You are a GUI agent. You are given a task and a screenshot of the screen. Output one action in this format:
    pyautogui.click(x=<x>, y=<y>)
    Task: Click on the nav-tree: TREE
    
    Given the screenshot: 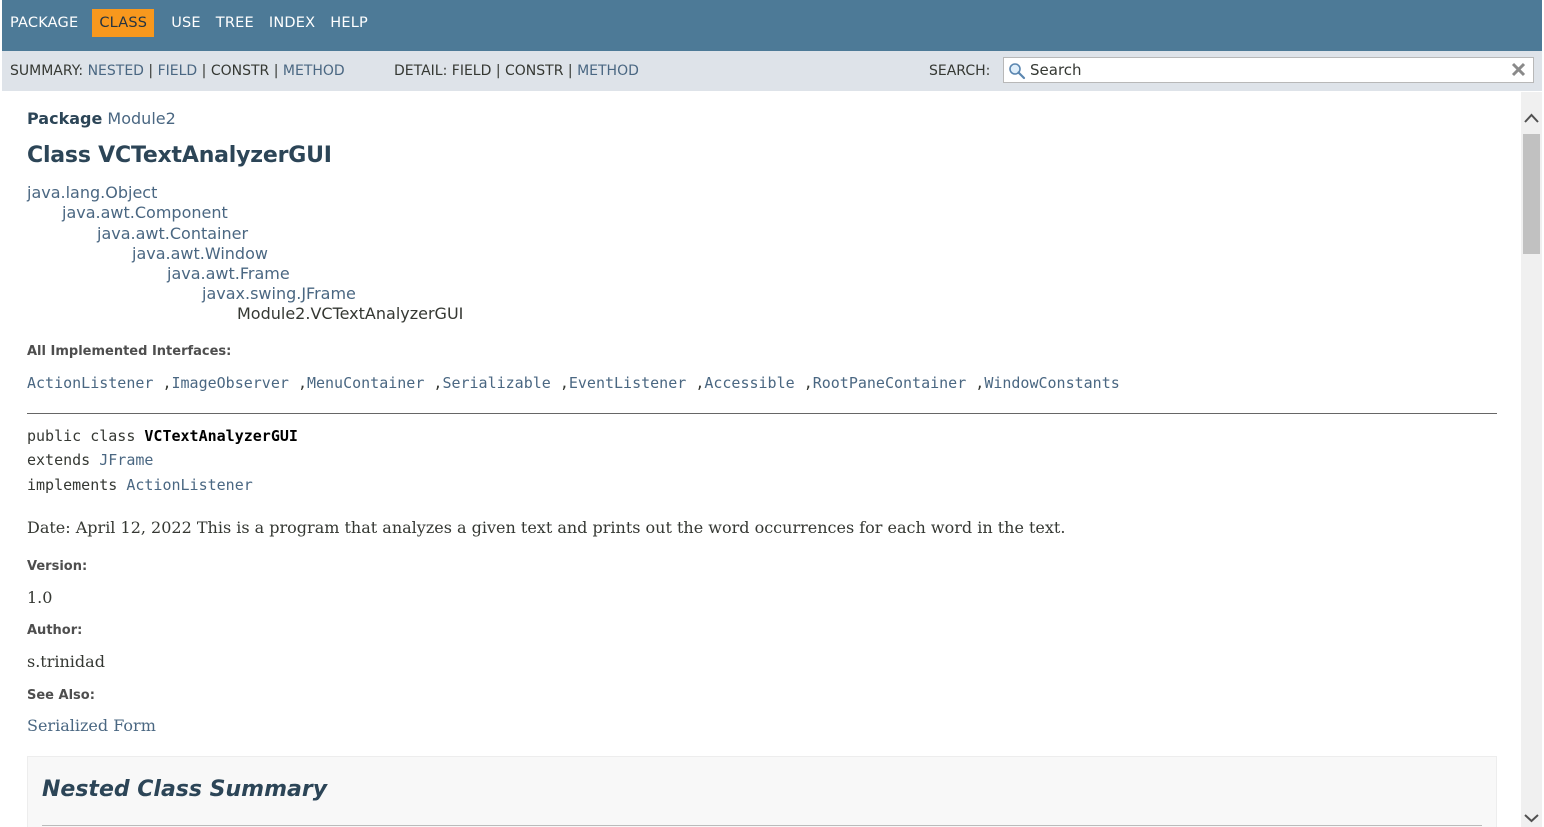 What is the action you would take?
    pyautogui.click(x=235, y=23)
    